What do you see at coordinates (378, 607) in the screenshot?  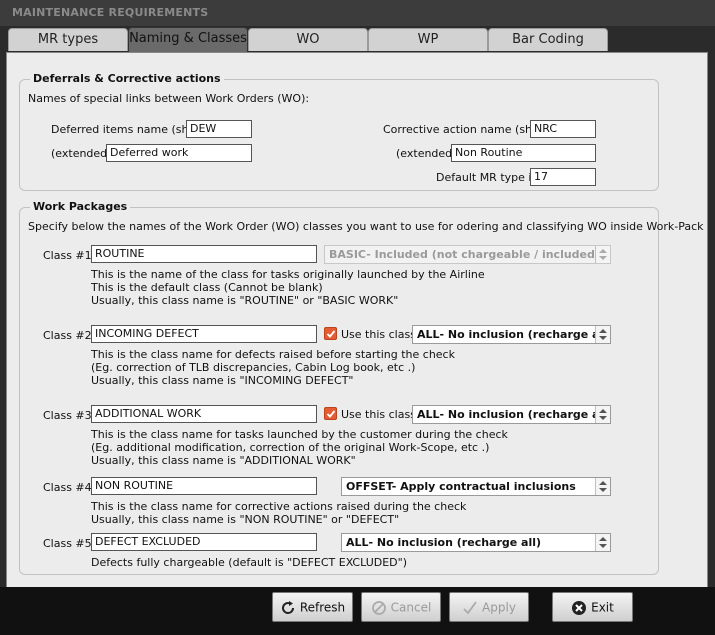 I see `cancel-icon` at bounding box center [378, 607].